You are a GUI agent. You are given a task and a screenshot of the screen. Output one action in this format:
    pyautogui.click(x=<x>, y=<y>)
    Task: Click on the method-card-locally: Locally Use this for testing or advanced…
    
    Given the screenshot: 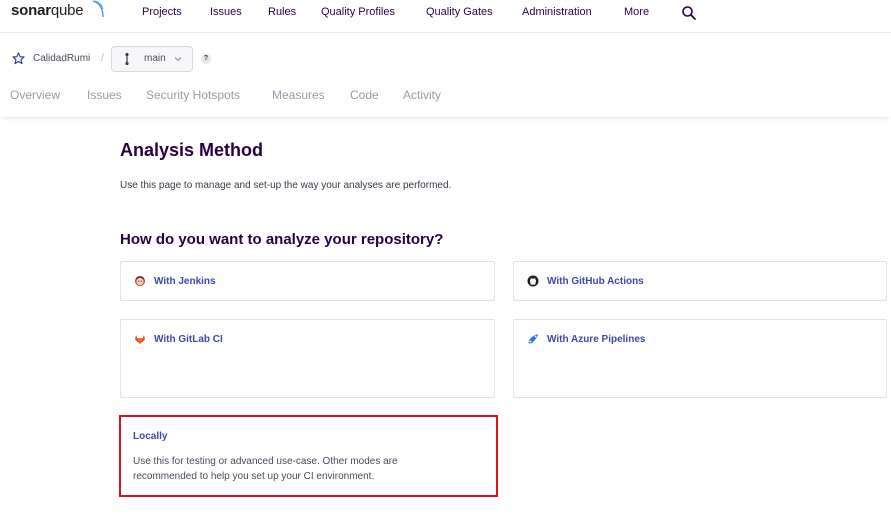 What is the action you would take?
    pyautogui.click(x=308, y=456)
    